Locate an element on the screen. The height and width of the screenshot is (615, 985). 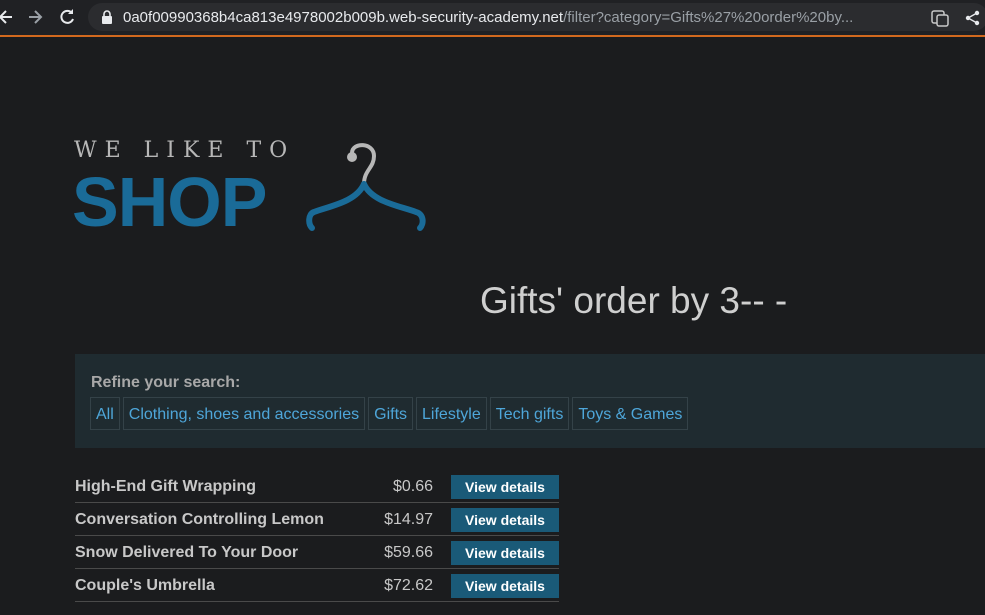
category-tech-gifts: Tech gifts is located at coordinates (529, 413).